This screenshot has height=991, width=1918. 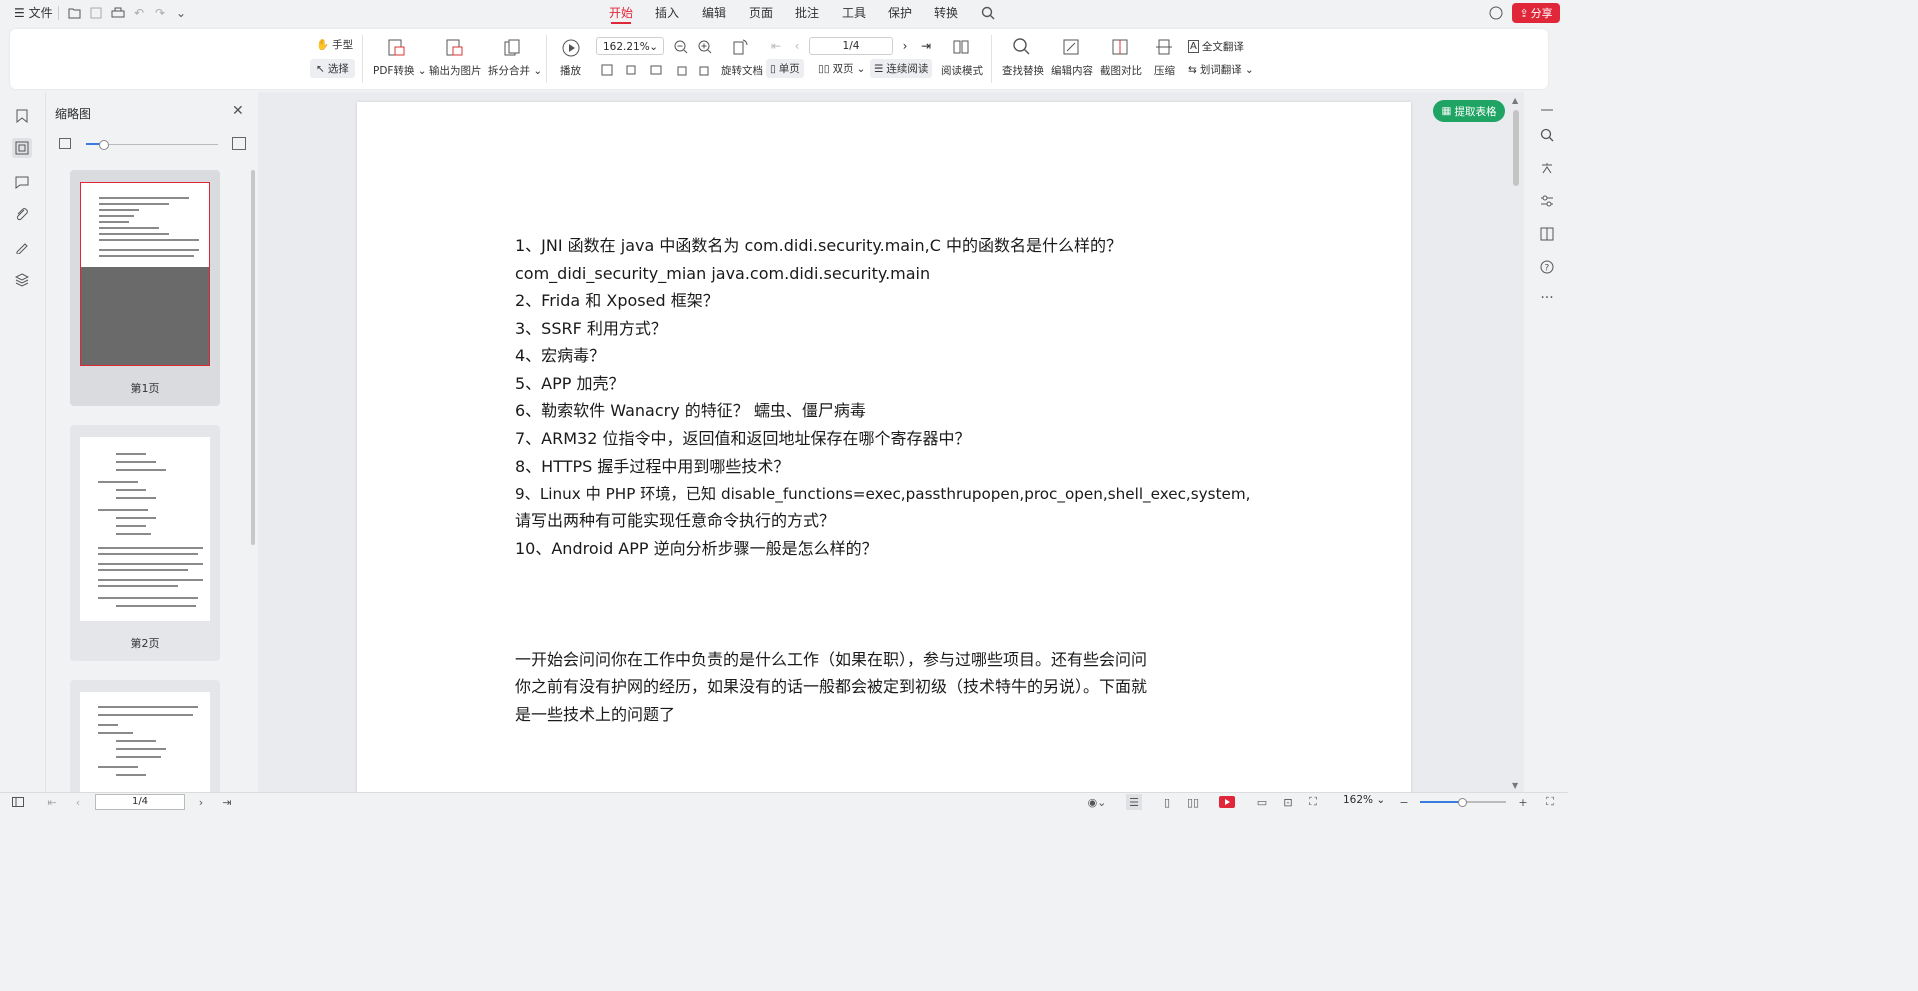 I want to click on hamburger-icon: ☰, so click(x=19, y=13).